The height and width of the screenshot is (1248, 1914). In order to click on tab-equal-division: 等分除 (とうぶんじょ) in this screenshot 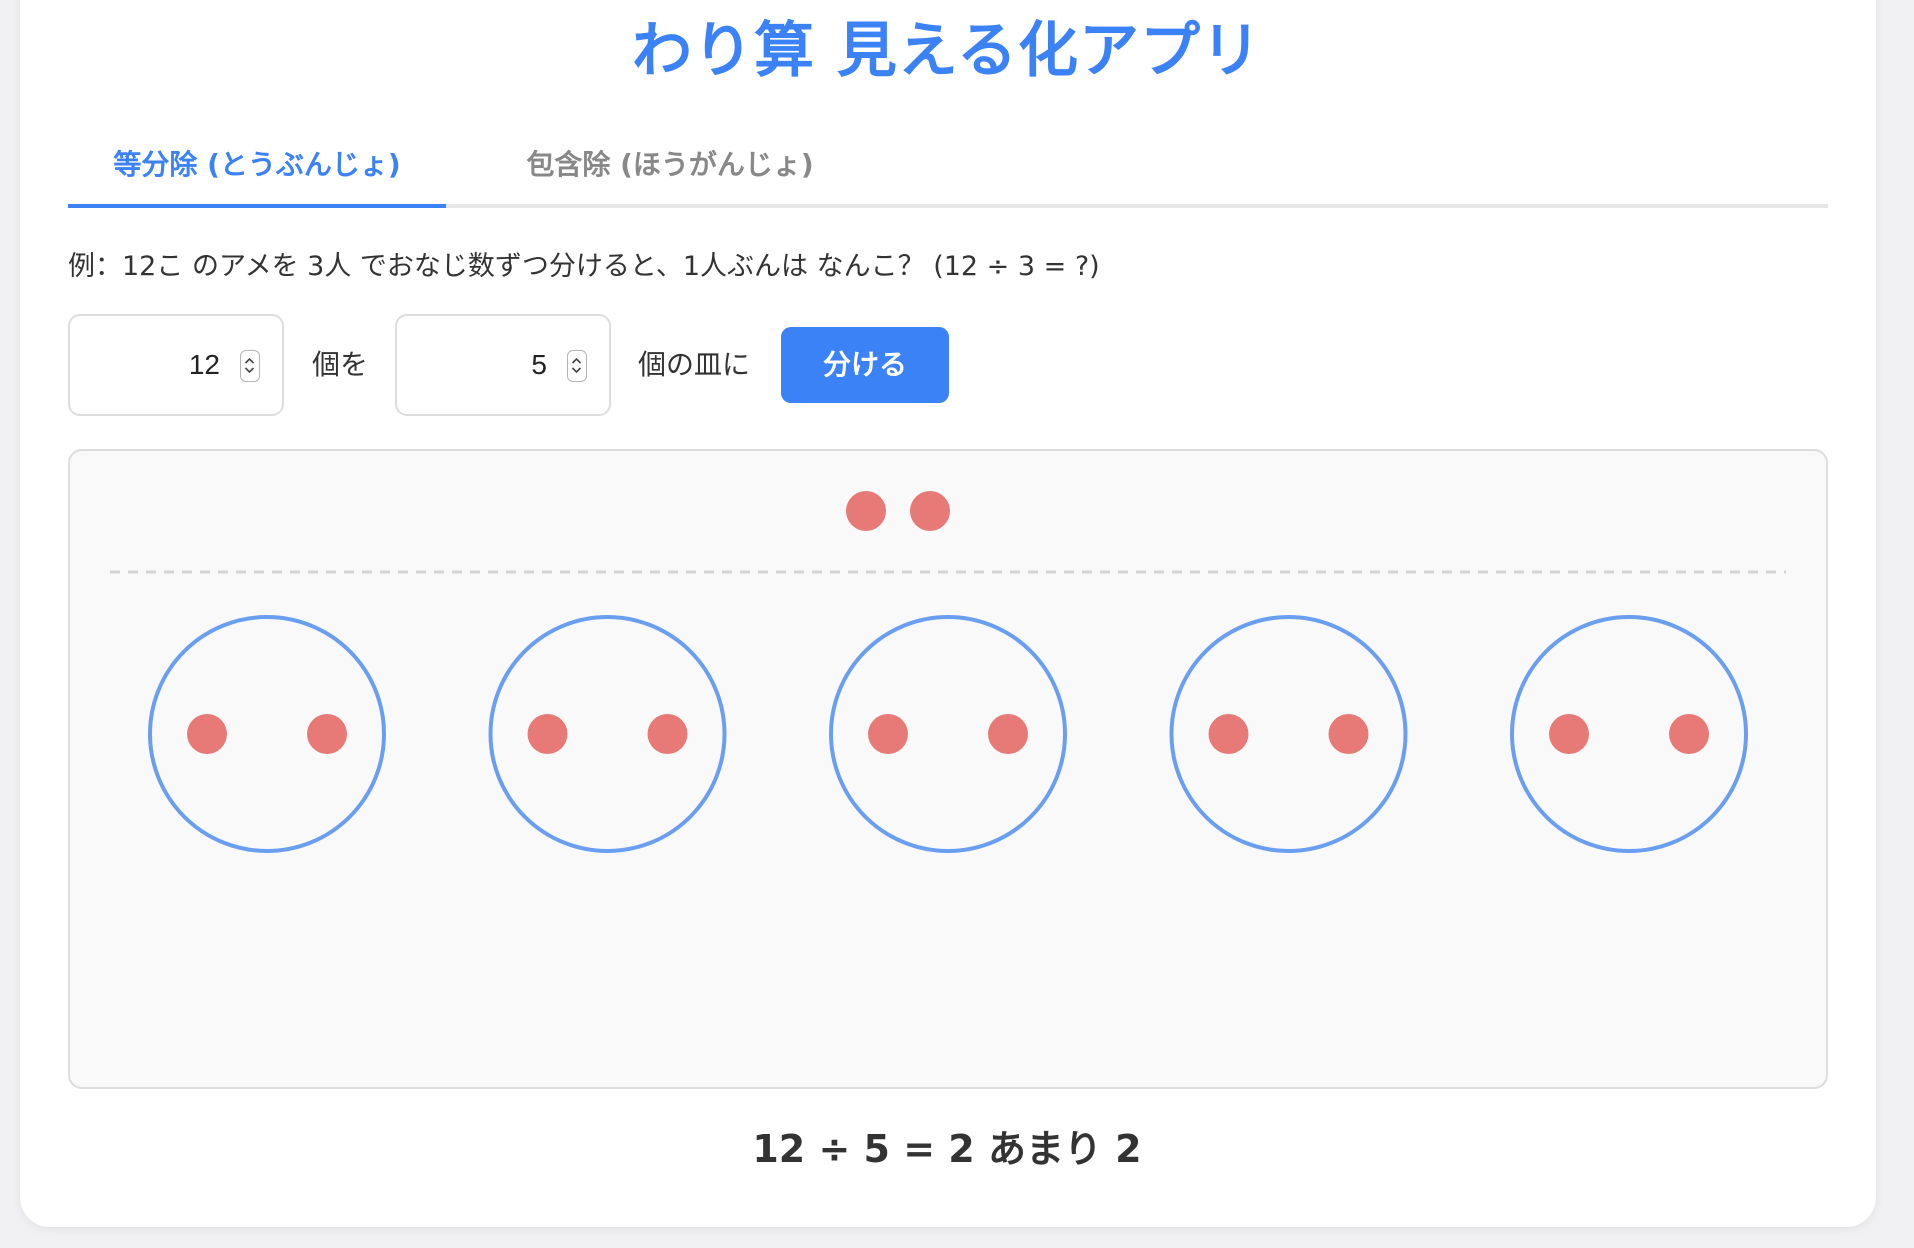, I will do `click(257, 174)`.